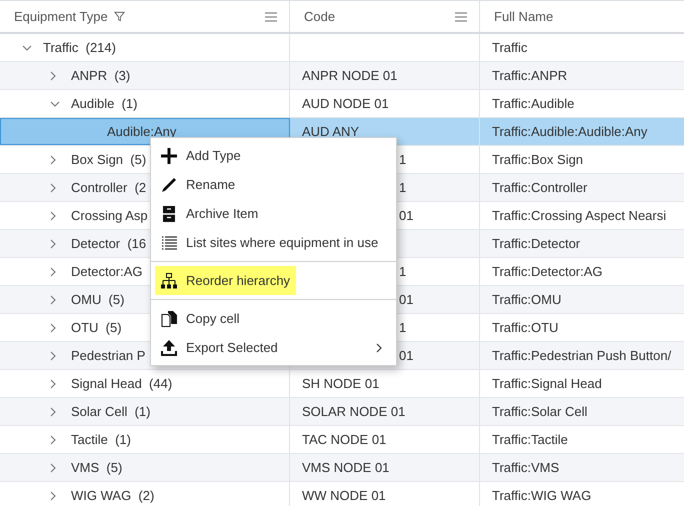 The height and width of the screenshot is (506, 684). Describe the element at coordinates (542, 495) in the screenshot. I see `full-name-text: Traffic:WIG WAG` at that location.